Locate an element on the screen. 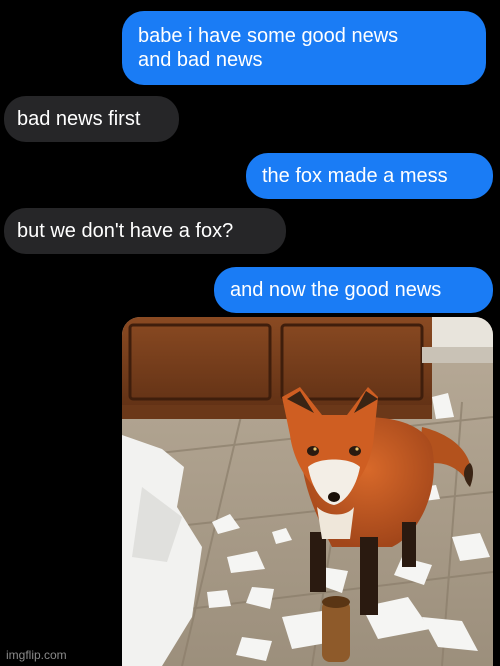  message-text: and now the good news is located at coordinates (336, 290).